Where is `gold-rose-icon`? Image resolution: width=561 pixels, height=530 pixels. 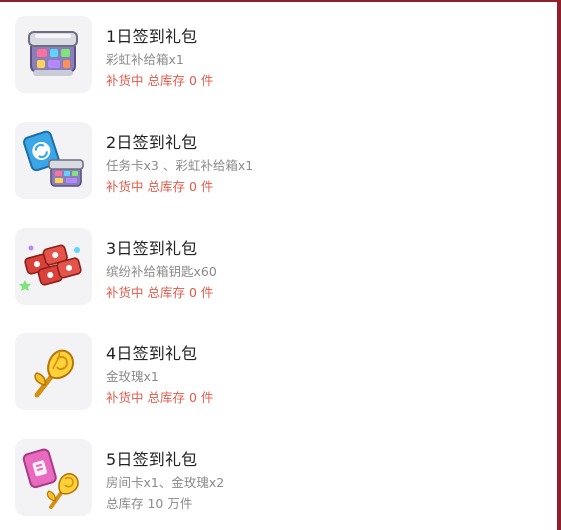
gold-rose-icon is located at coordinates (54, 373).